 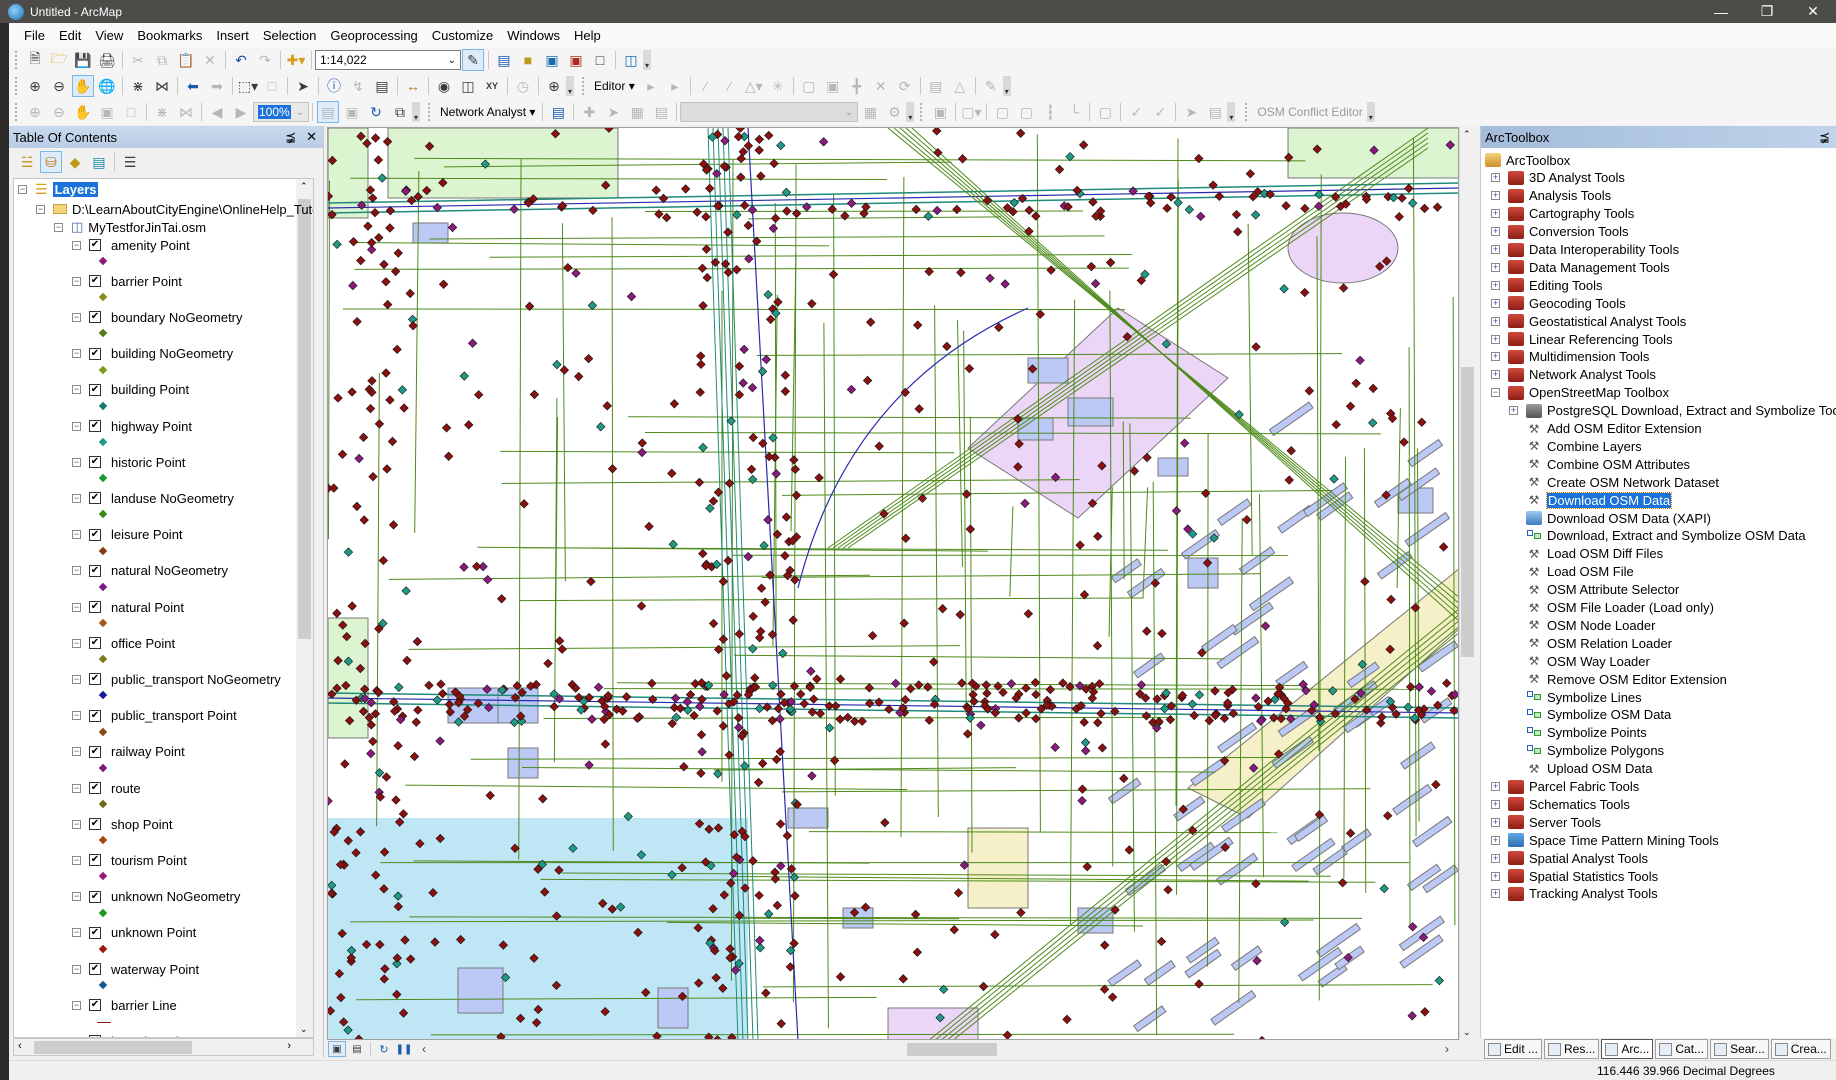 I want to click on toc-layer-item: − ✔ shop Point, so click(x=122, y=824).